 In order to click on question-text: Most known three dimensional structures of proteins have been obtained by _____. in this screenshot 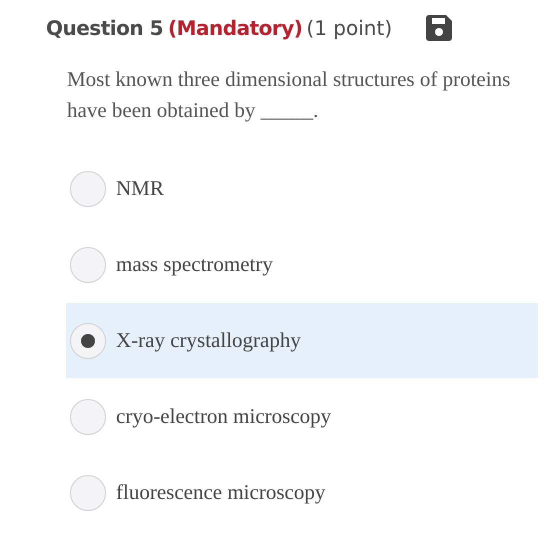, I will do `click(289, 95)`.